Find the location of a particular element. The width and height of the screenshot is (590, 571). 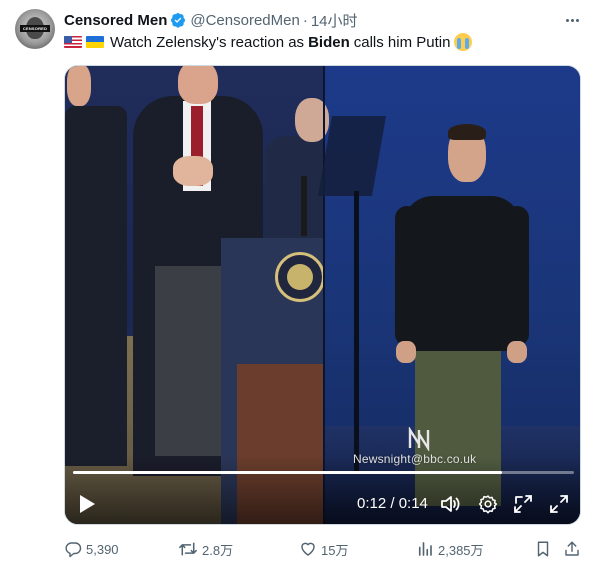

play-icon is located at coordinates (87, 504).